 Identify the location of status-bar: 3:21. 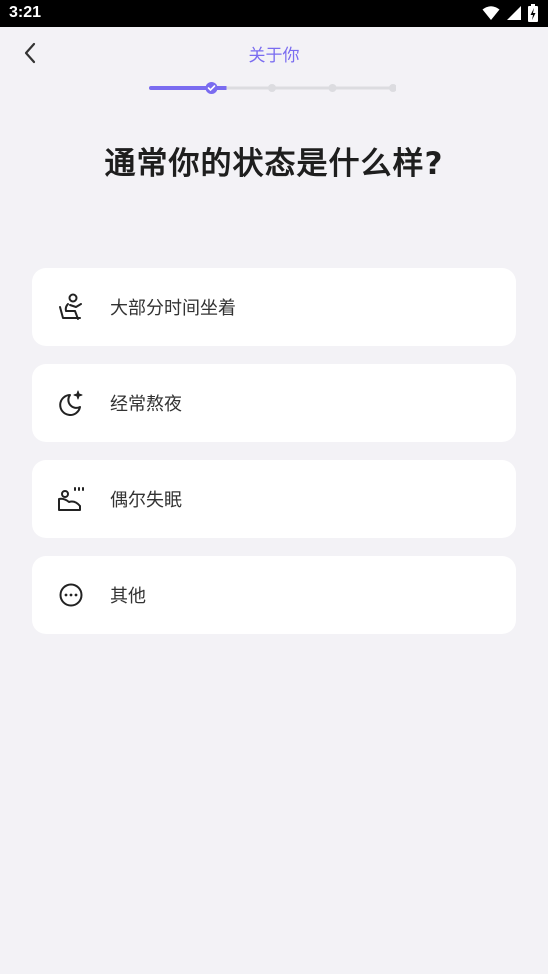
(274, 13).